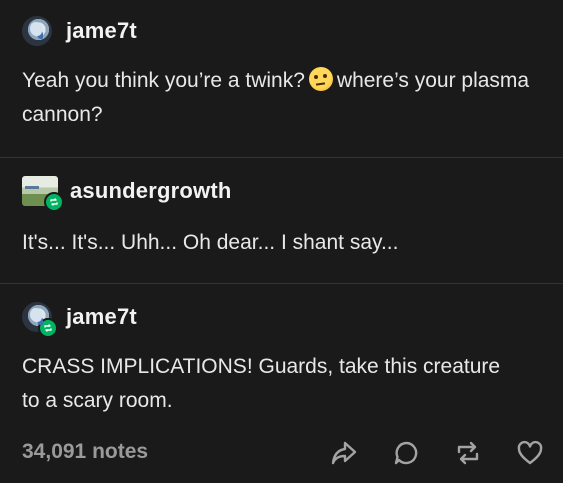  Describe the element at coordinates (406, 453) in the screenshot. I see `reply-icon` at that location.